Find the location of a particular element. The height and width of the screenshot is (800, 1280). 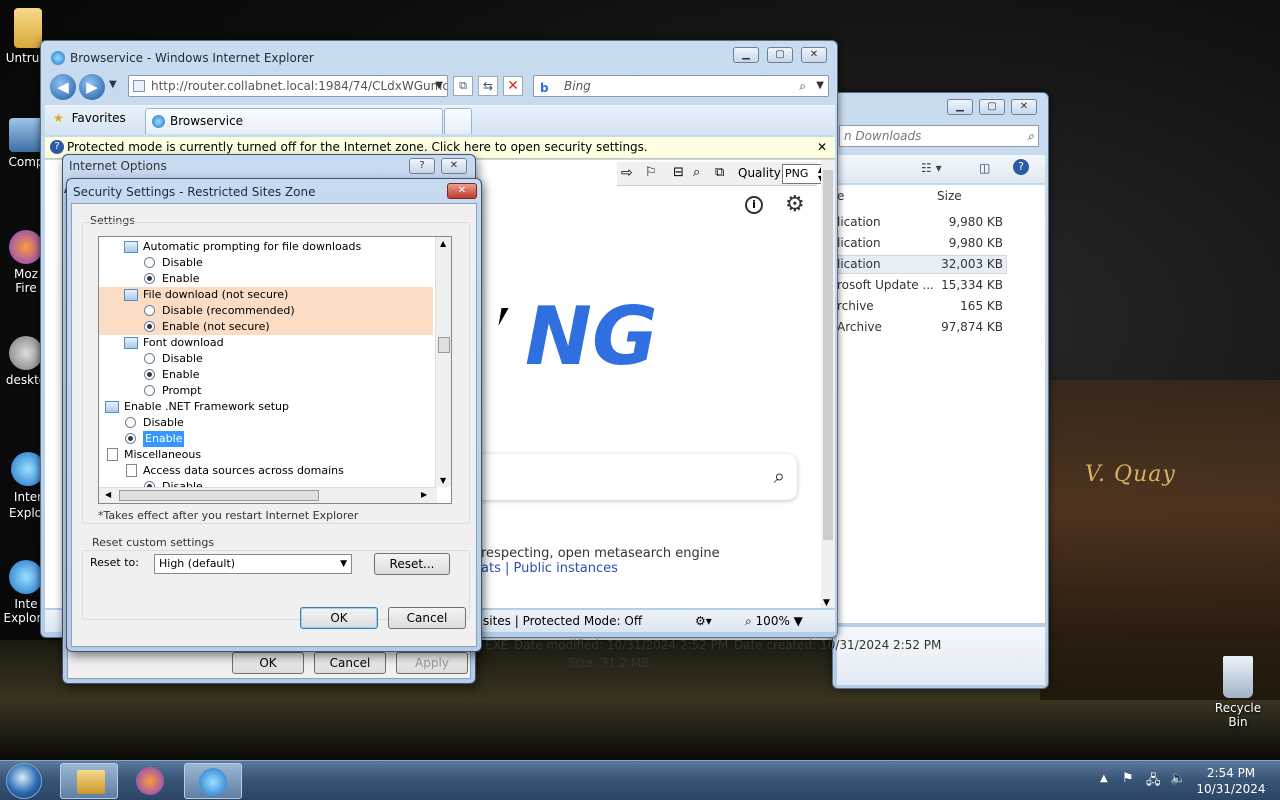

internet-explorer-icon is located at coordinates (26, 577).